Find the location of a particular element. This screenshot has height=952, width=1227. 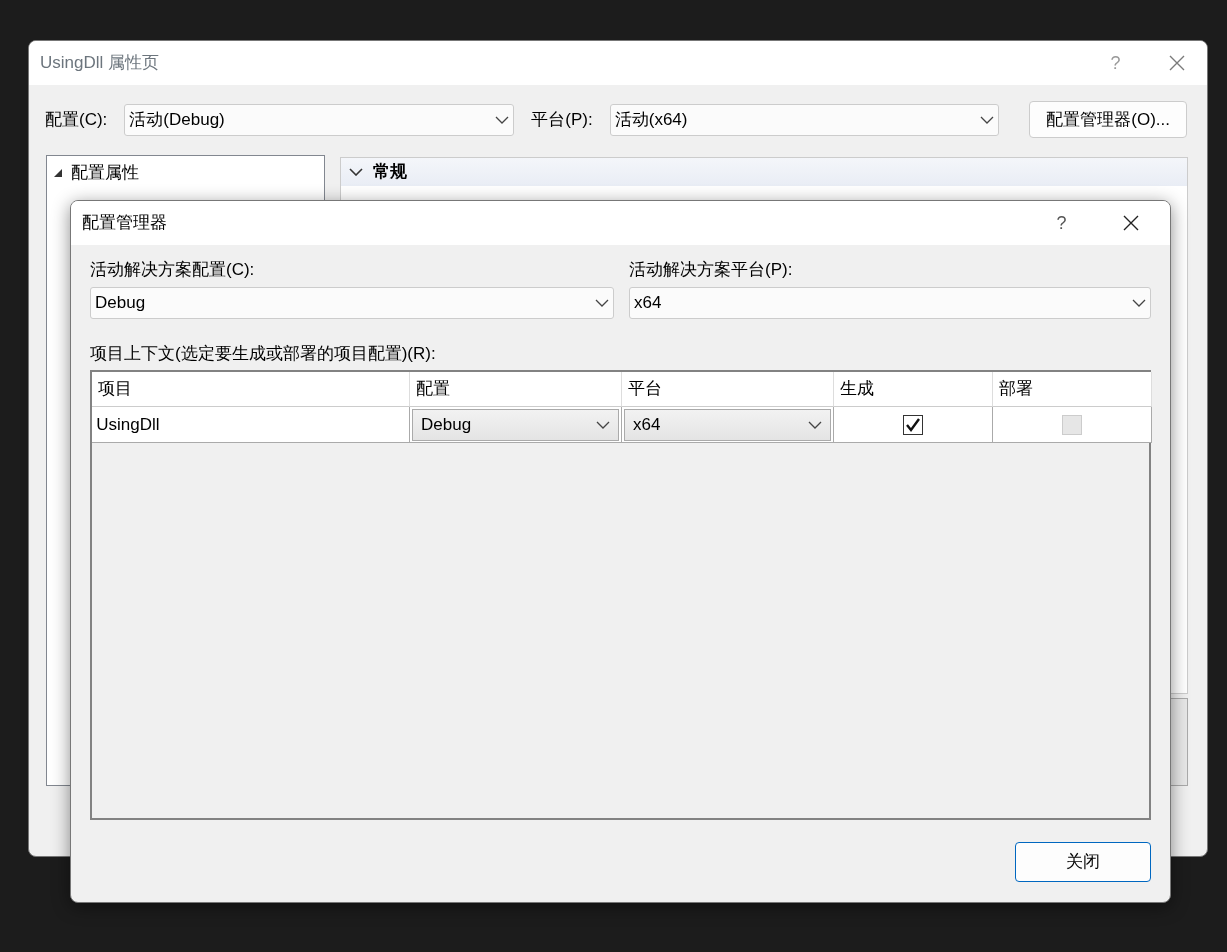

dropdown: 活动(x64) is located at coordinates (804, 119).